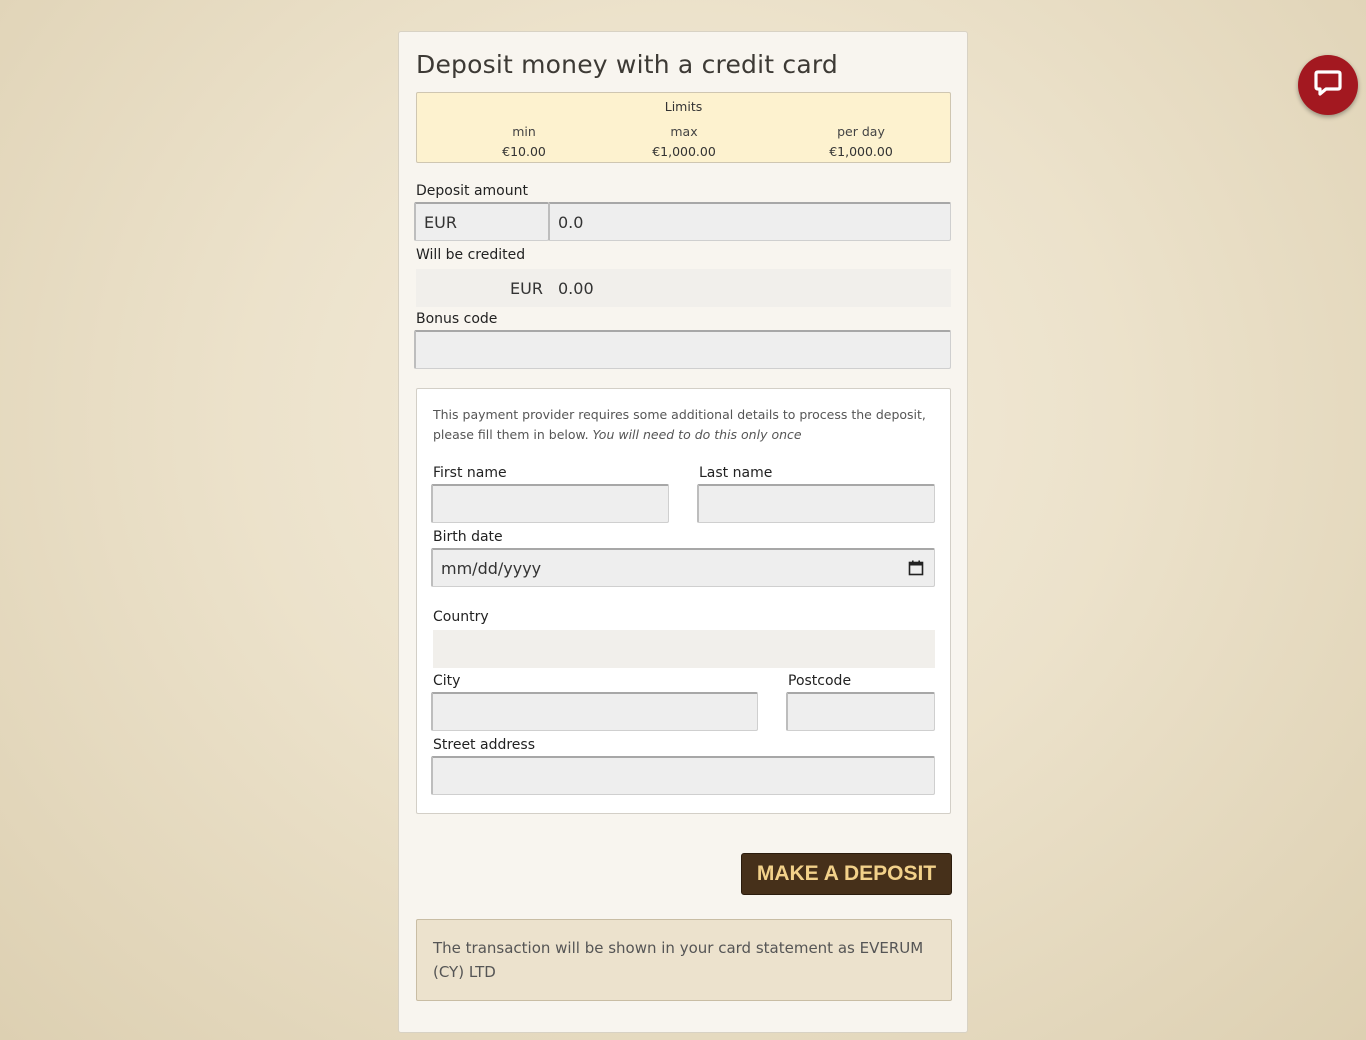 The height and width of the screenshot is (1040, 1366). Describe the element at coordinates (576, 288) in the screenshot. I see `credited-amount: 0.00` at that location.